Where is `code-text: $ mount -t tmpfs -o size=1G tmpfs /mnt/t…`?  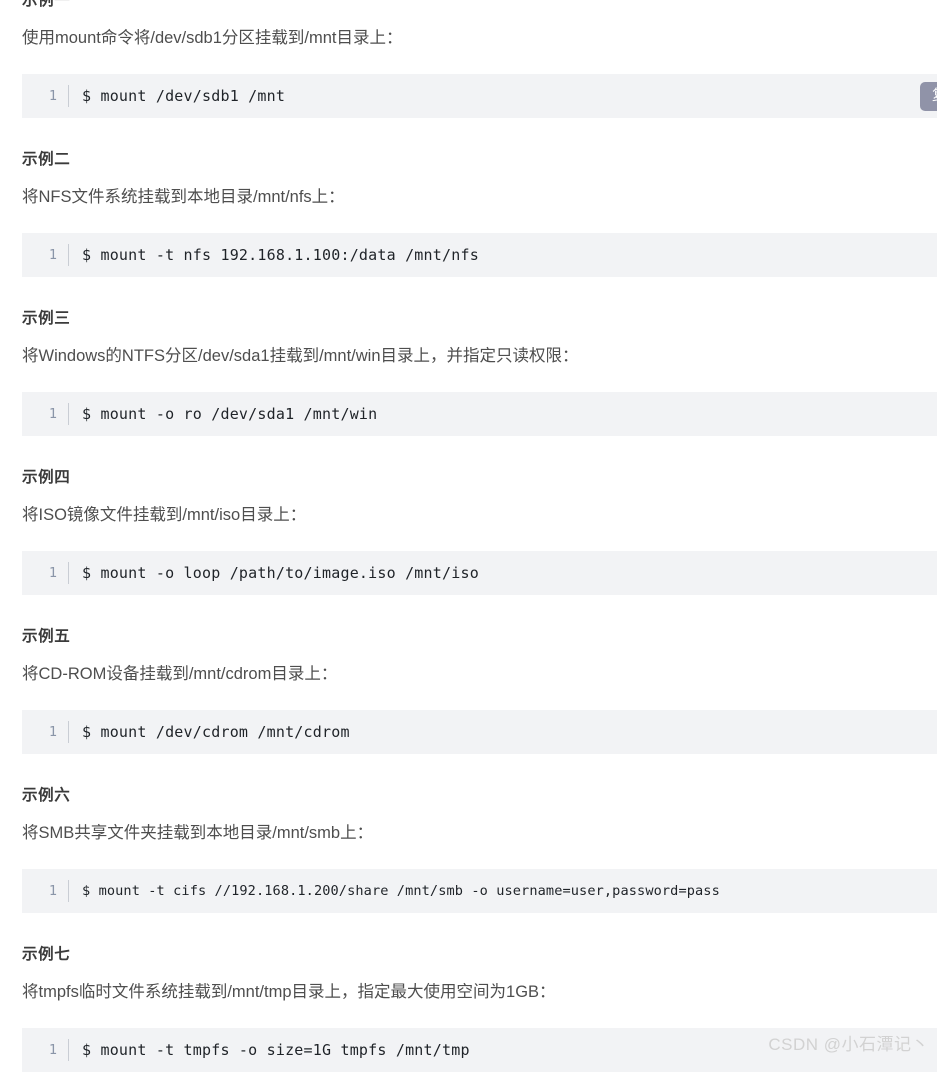
code-text: $ mount -t tmpfs -o size=1G tmpfs /mnt/t… is located at coordinates (276, 1050).